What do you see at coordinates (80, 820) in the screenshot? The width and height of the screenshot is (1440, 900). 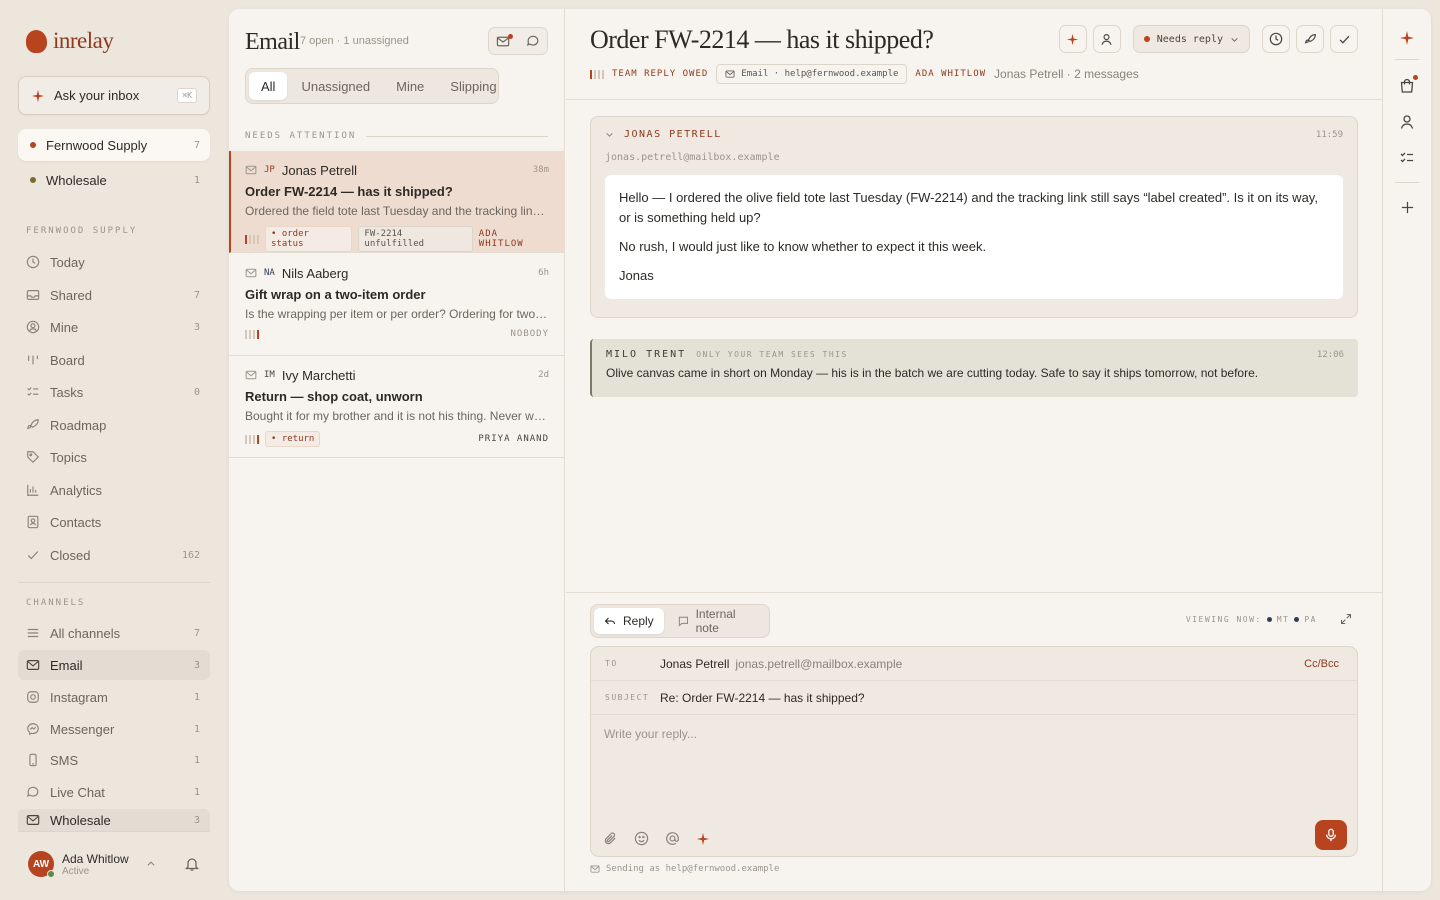 I see `channel-item-label: Wholesale` at bounding box center [80, 820].